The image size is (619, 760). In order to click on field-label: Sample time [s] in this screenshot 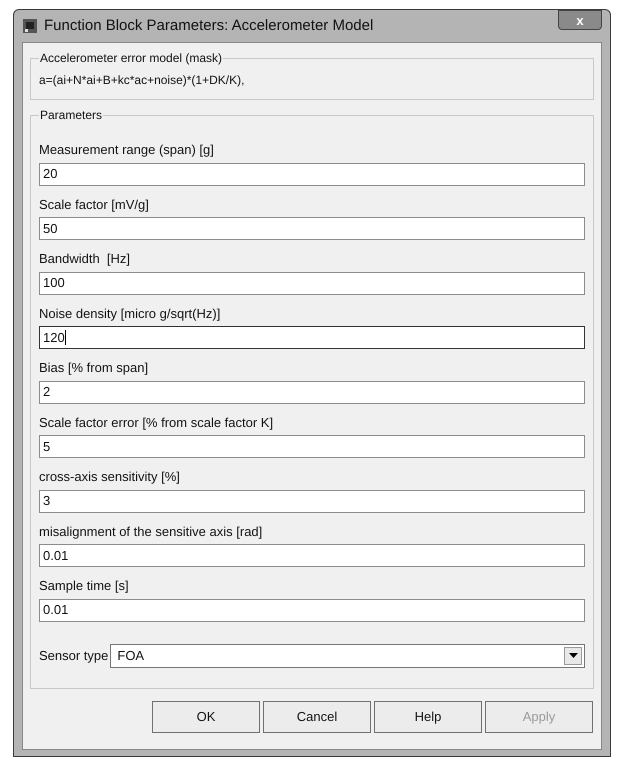, I will do `click(84, 586)`.